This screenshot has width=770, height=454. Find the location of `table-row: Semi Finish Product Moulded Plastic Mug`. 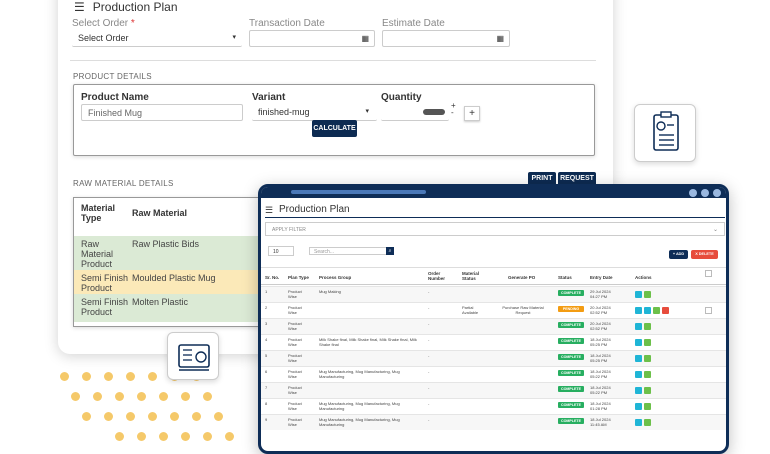

table-row: Semi Finish Product Moulded Plastic Mug is located at coordinates (168, 282).